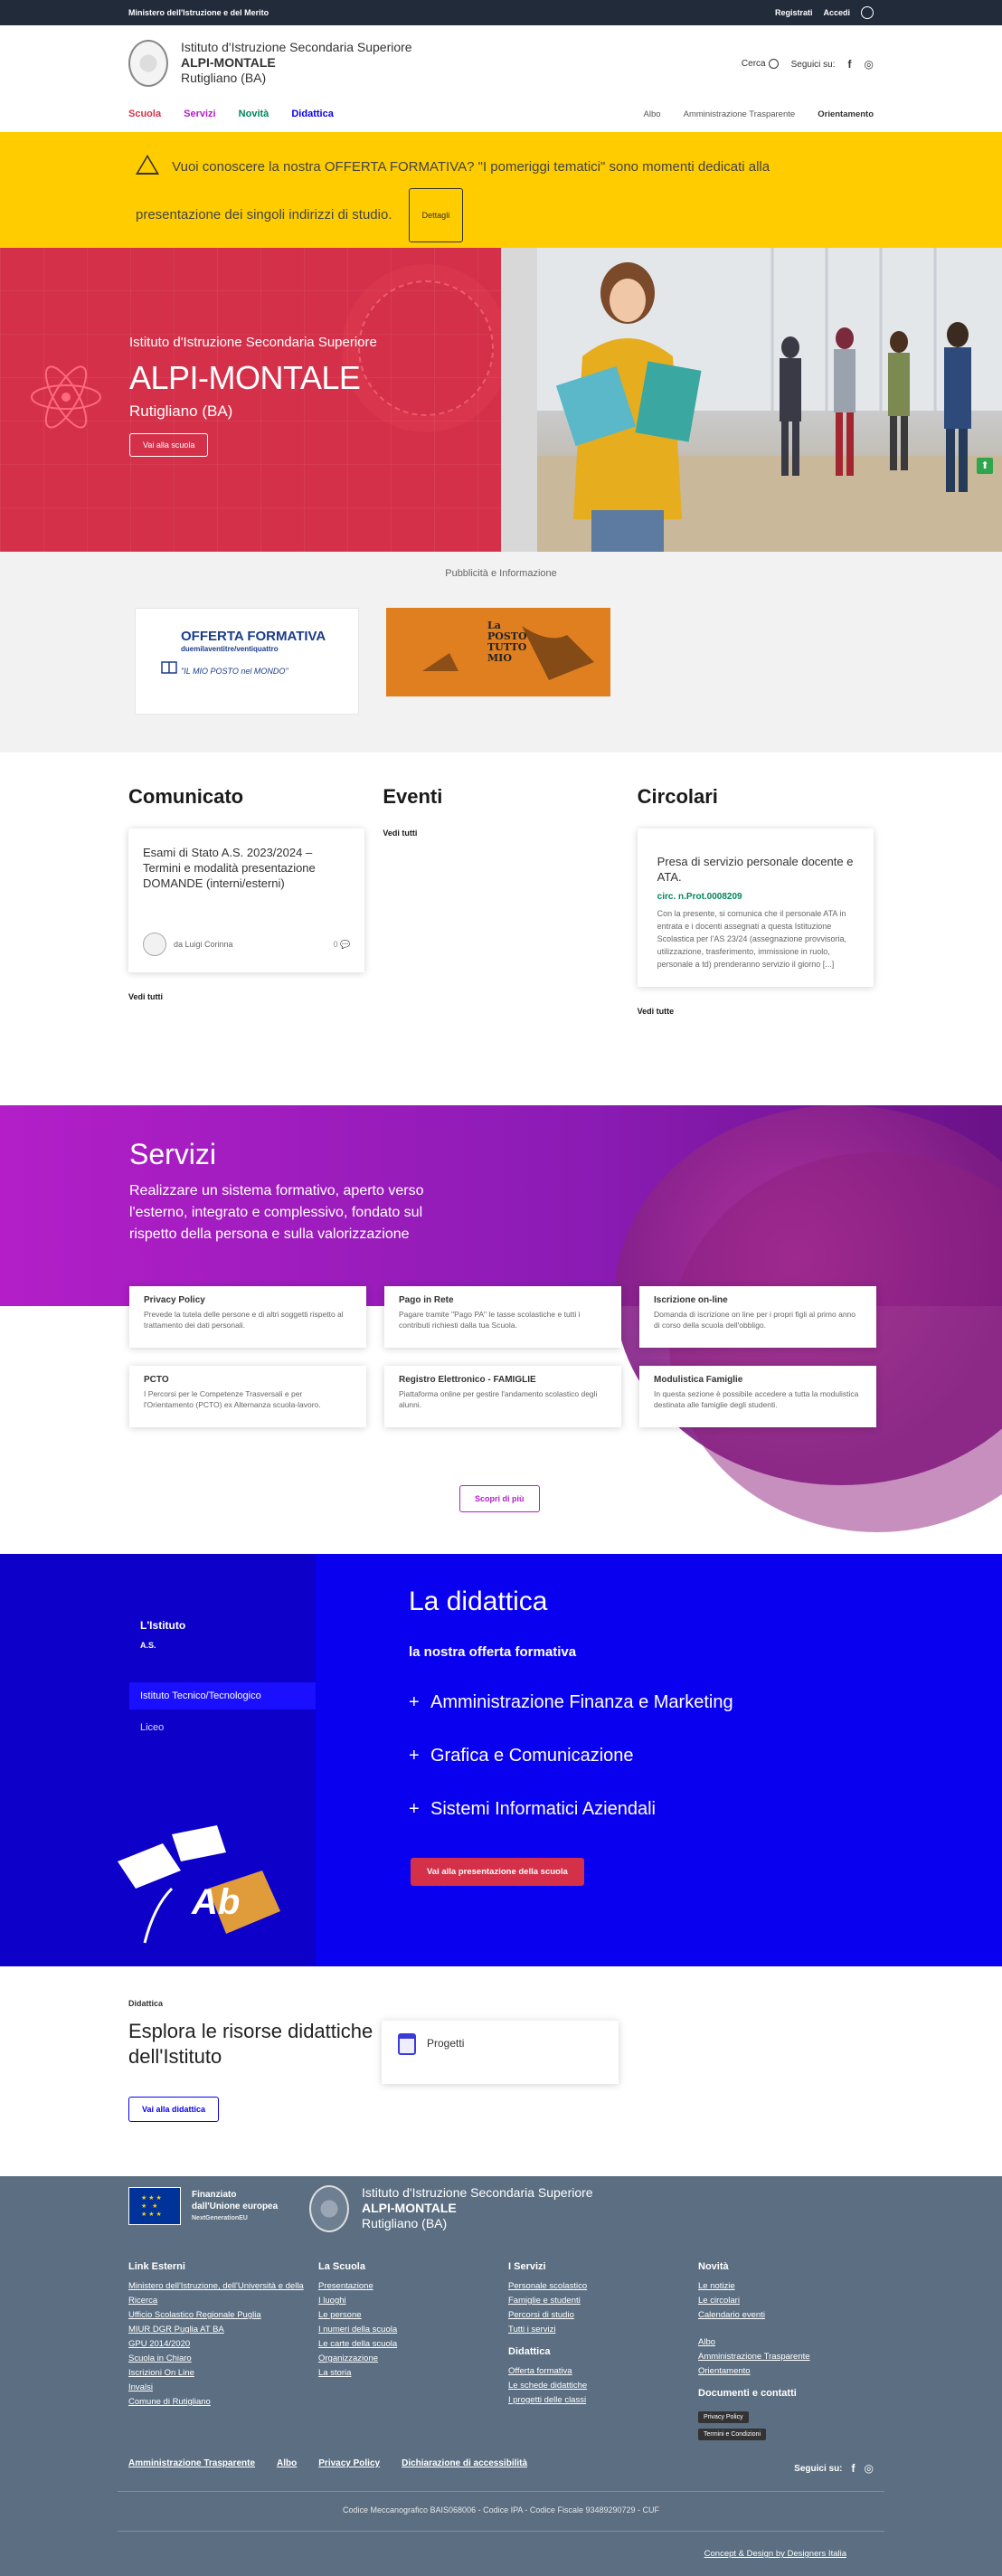  I want to click on eventi-see-all-link: Vedi tutti, so click(501, 833).